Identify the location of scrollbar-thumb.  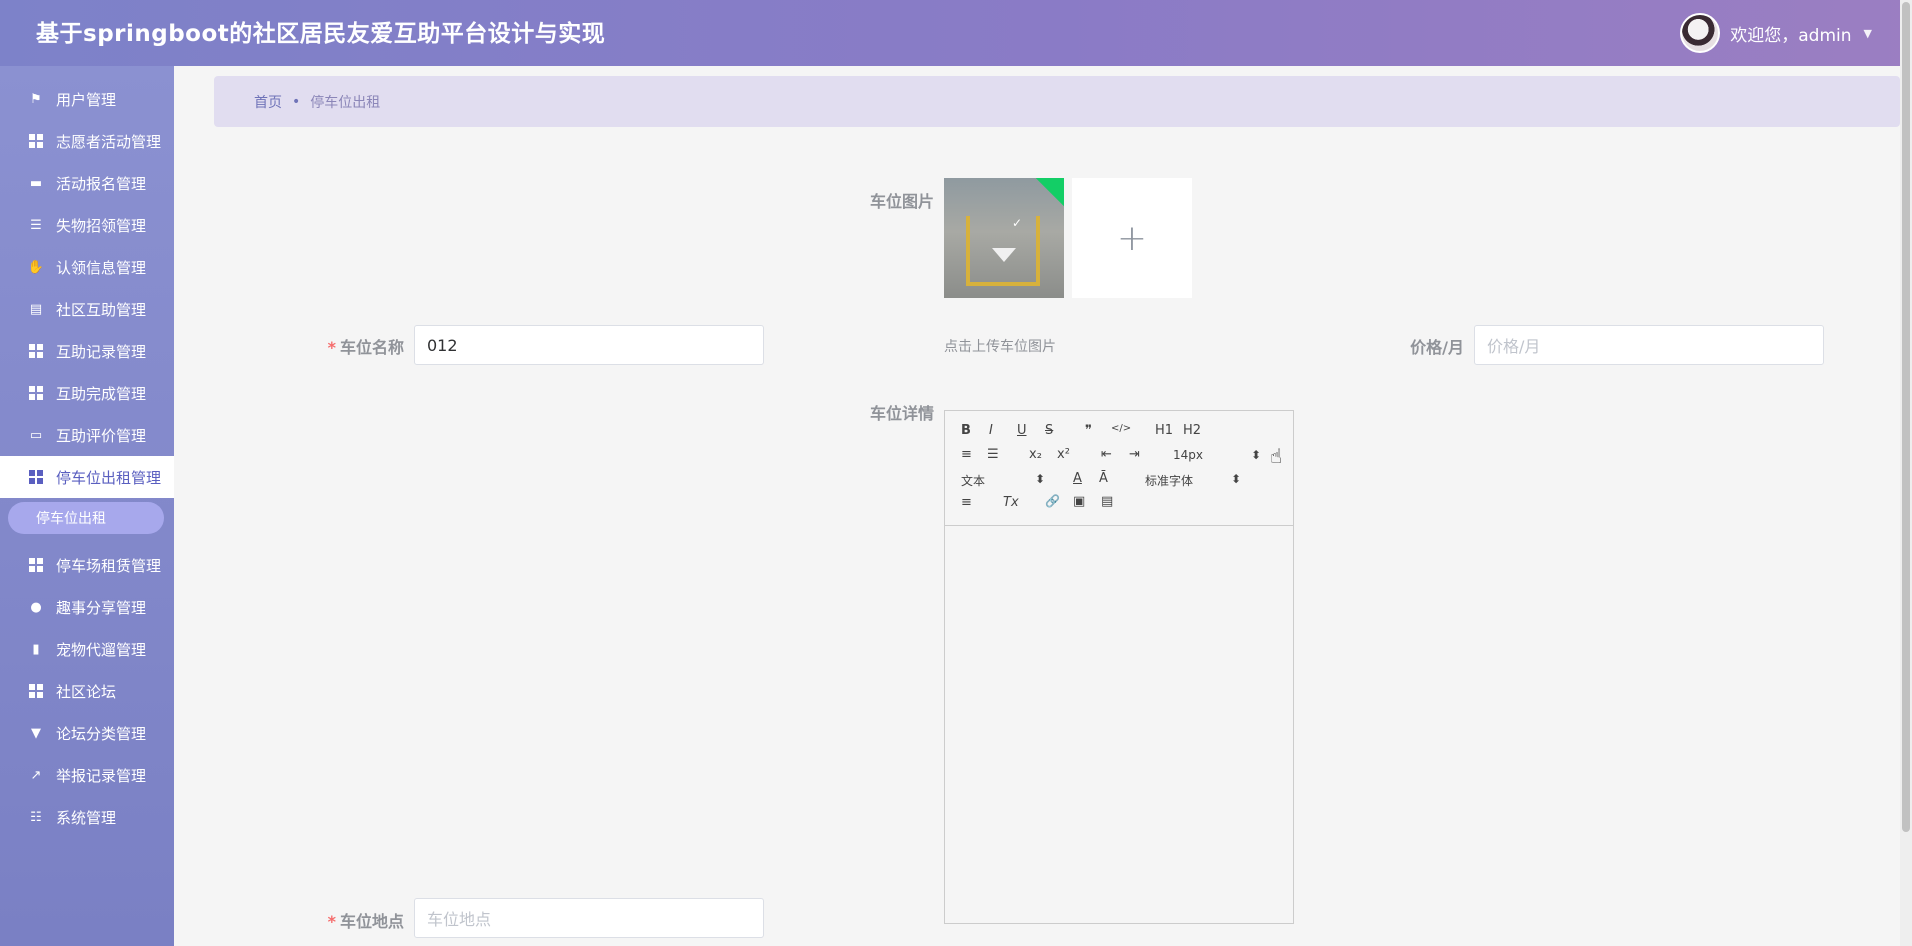
(1906, 417).